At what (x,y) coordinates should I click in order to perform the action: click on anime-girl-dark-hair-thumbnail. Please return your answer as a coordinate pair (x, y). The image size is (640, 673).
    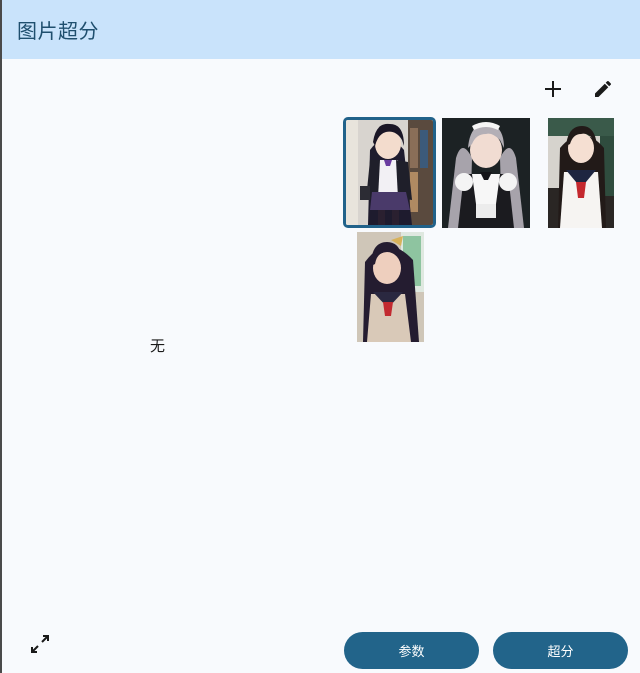
    Looking at the image, I should click on (390, 287).